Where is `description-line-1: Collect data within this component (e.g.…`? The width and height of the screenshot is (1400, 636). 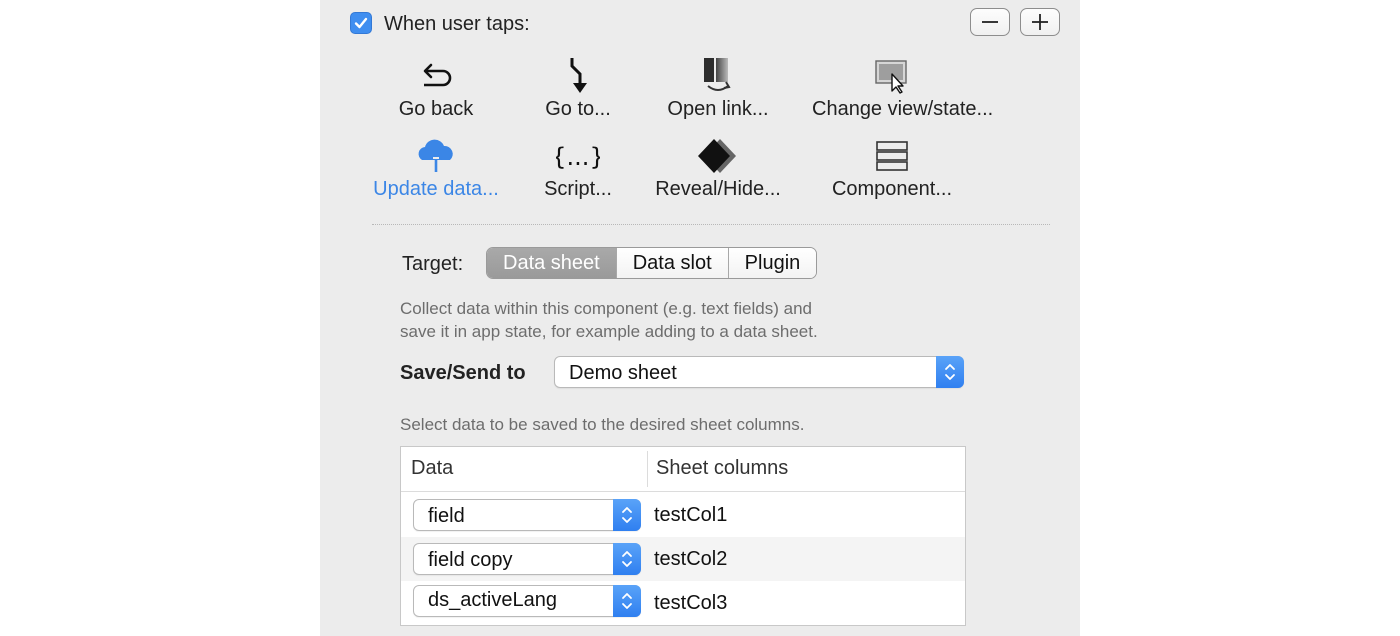
description-line-1: Collect data within this component (e.g.… is located at coordinates (606, 308).